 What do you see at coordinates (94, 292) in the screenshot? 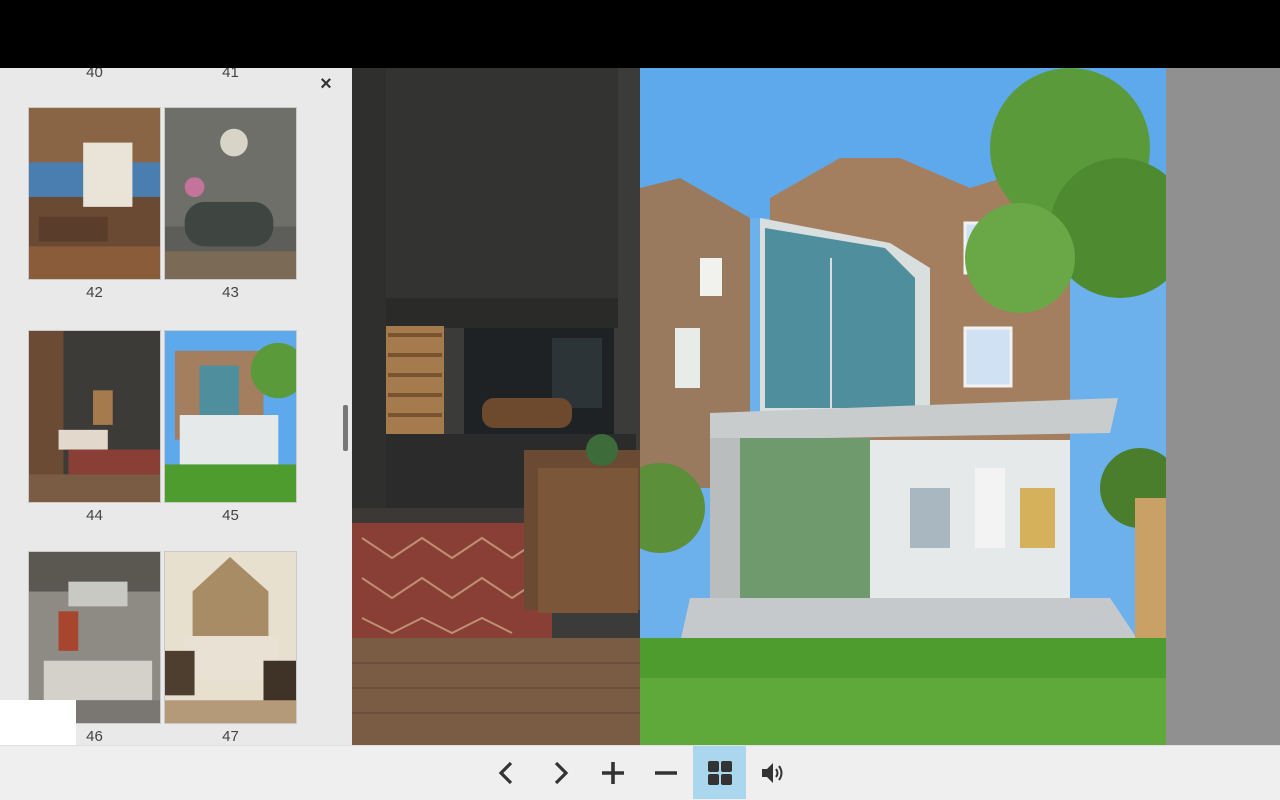
I see `page-number-label: 42` at bounding box center [94, 292].